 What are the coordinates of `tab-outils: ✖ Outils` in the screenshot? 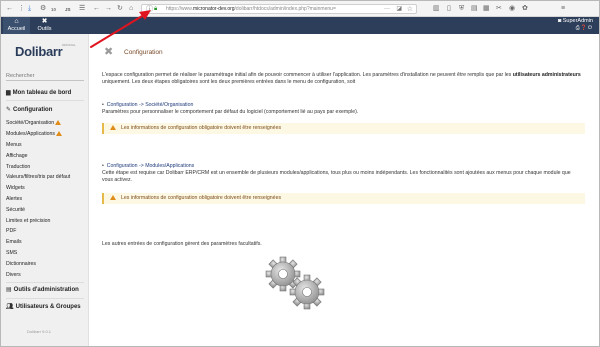 It's located at (44, 25).